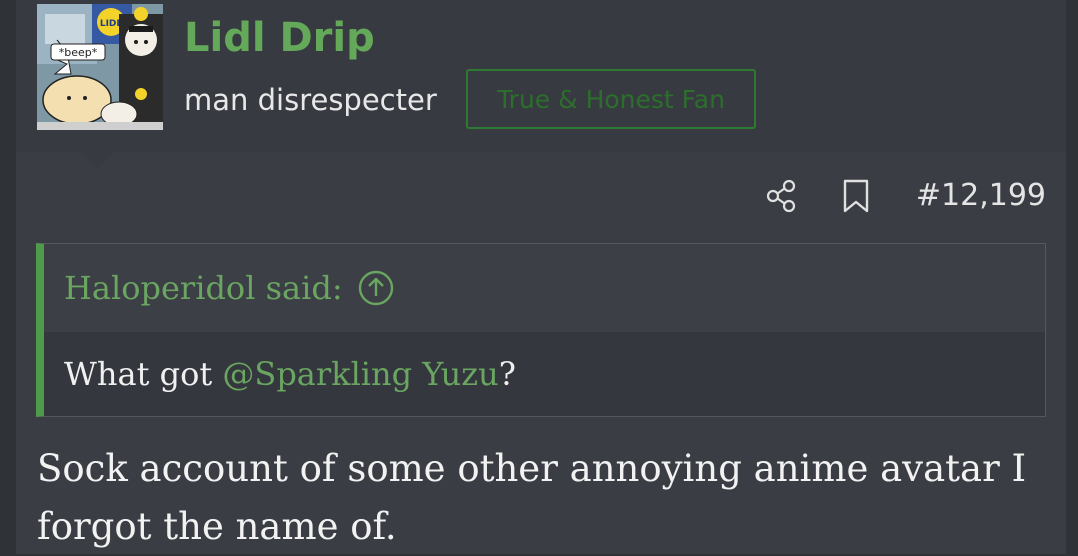 The image size is (1078, 556). I want to click on quote-text: What got @Sparkling Yuzu?, so click(290, 374).